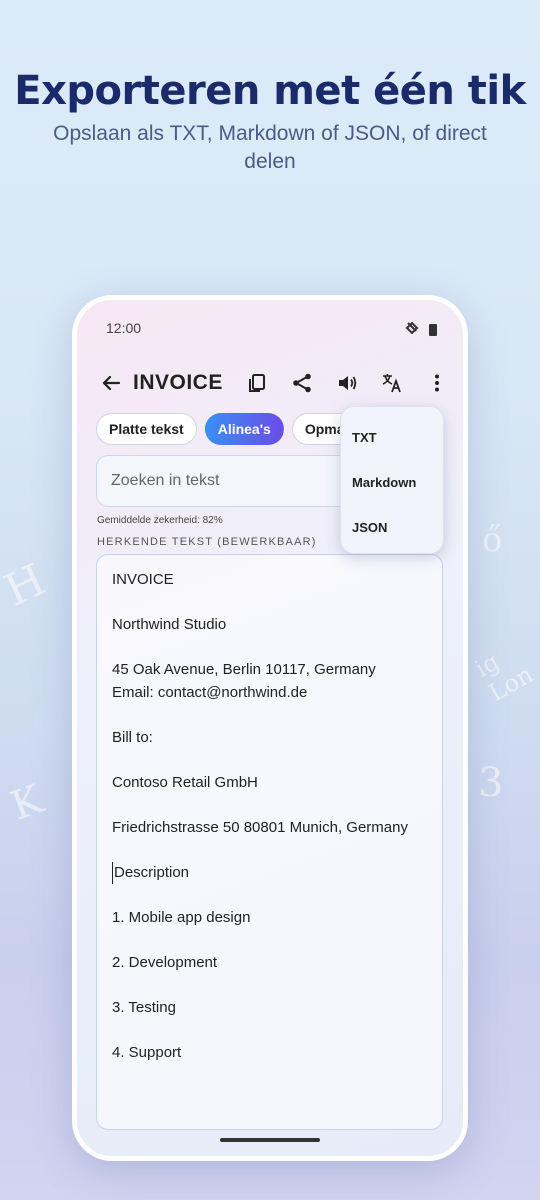 Image resolution: width=540 pixels, height=1200 pixels. What do you see at coordinates (132, 737) in the screenshot?
I see `text-line: Bill to:` at bounding box center [132, 737].